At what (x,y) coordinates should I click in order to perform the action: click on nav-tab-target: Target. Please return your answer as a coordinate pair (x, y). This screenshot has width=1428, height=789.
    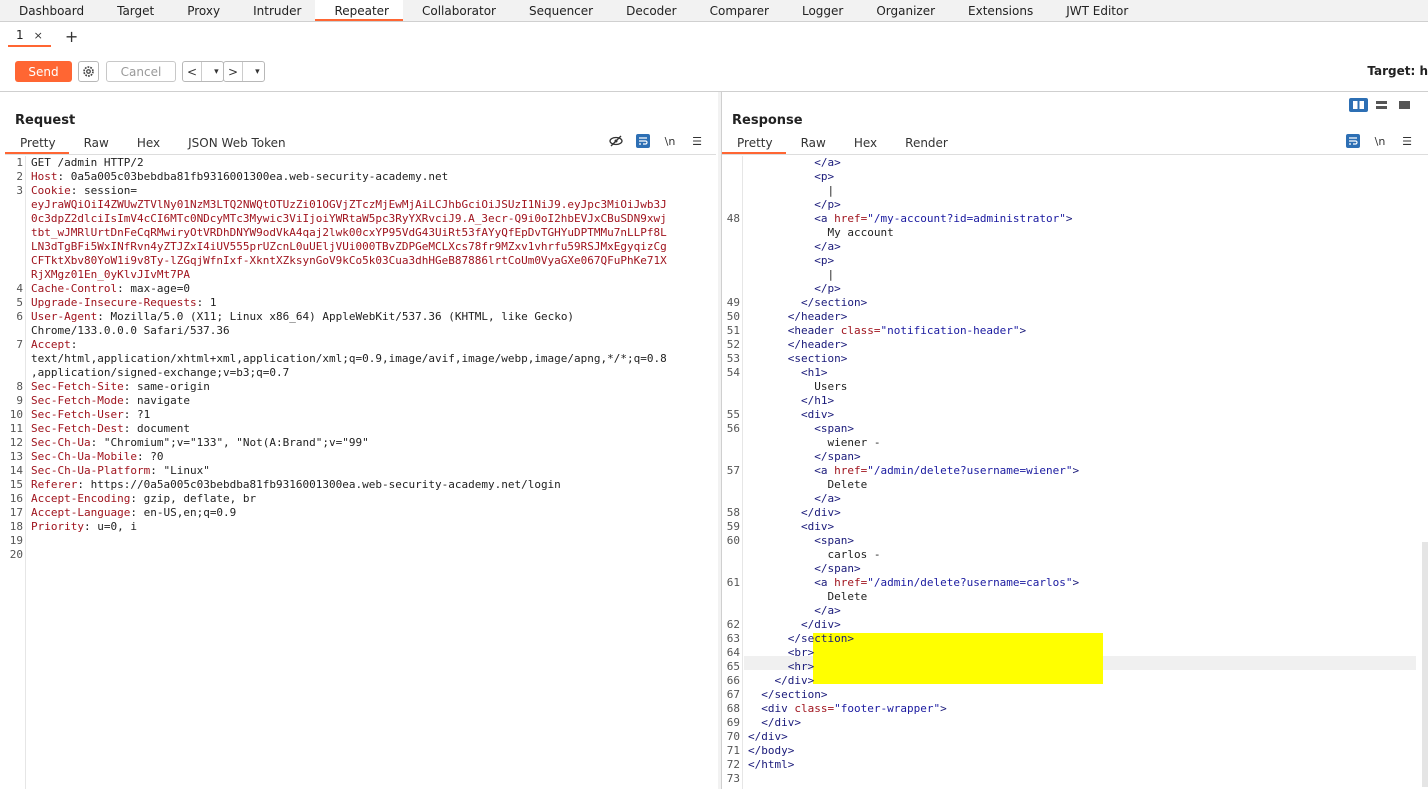
    Looking at the image, I should click on (133, 10).